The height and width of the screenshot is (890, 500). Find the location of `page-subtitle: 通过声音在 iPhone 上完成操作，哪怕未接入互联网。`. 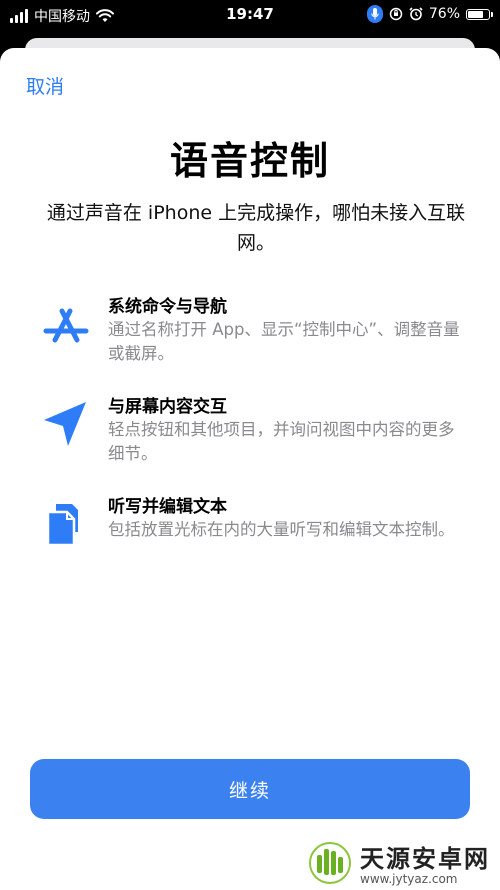

page-subtitle: 通过声音在 iPhone 上完成操作，哪怕未接入互联网。 is located at coordinates (256, 228).